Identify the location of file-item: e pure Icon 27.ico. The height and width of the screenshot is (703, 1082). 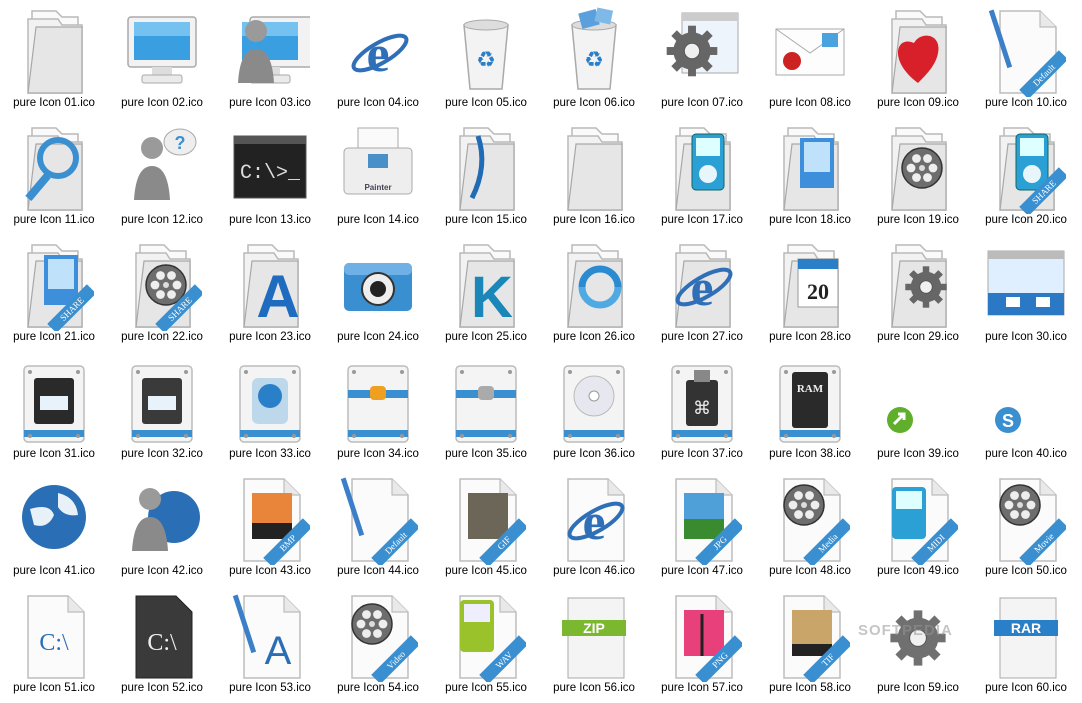
(702, 292).